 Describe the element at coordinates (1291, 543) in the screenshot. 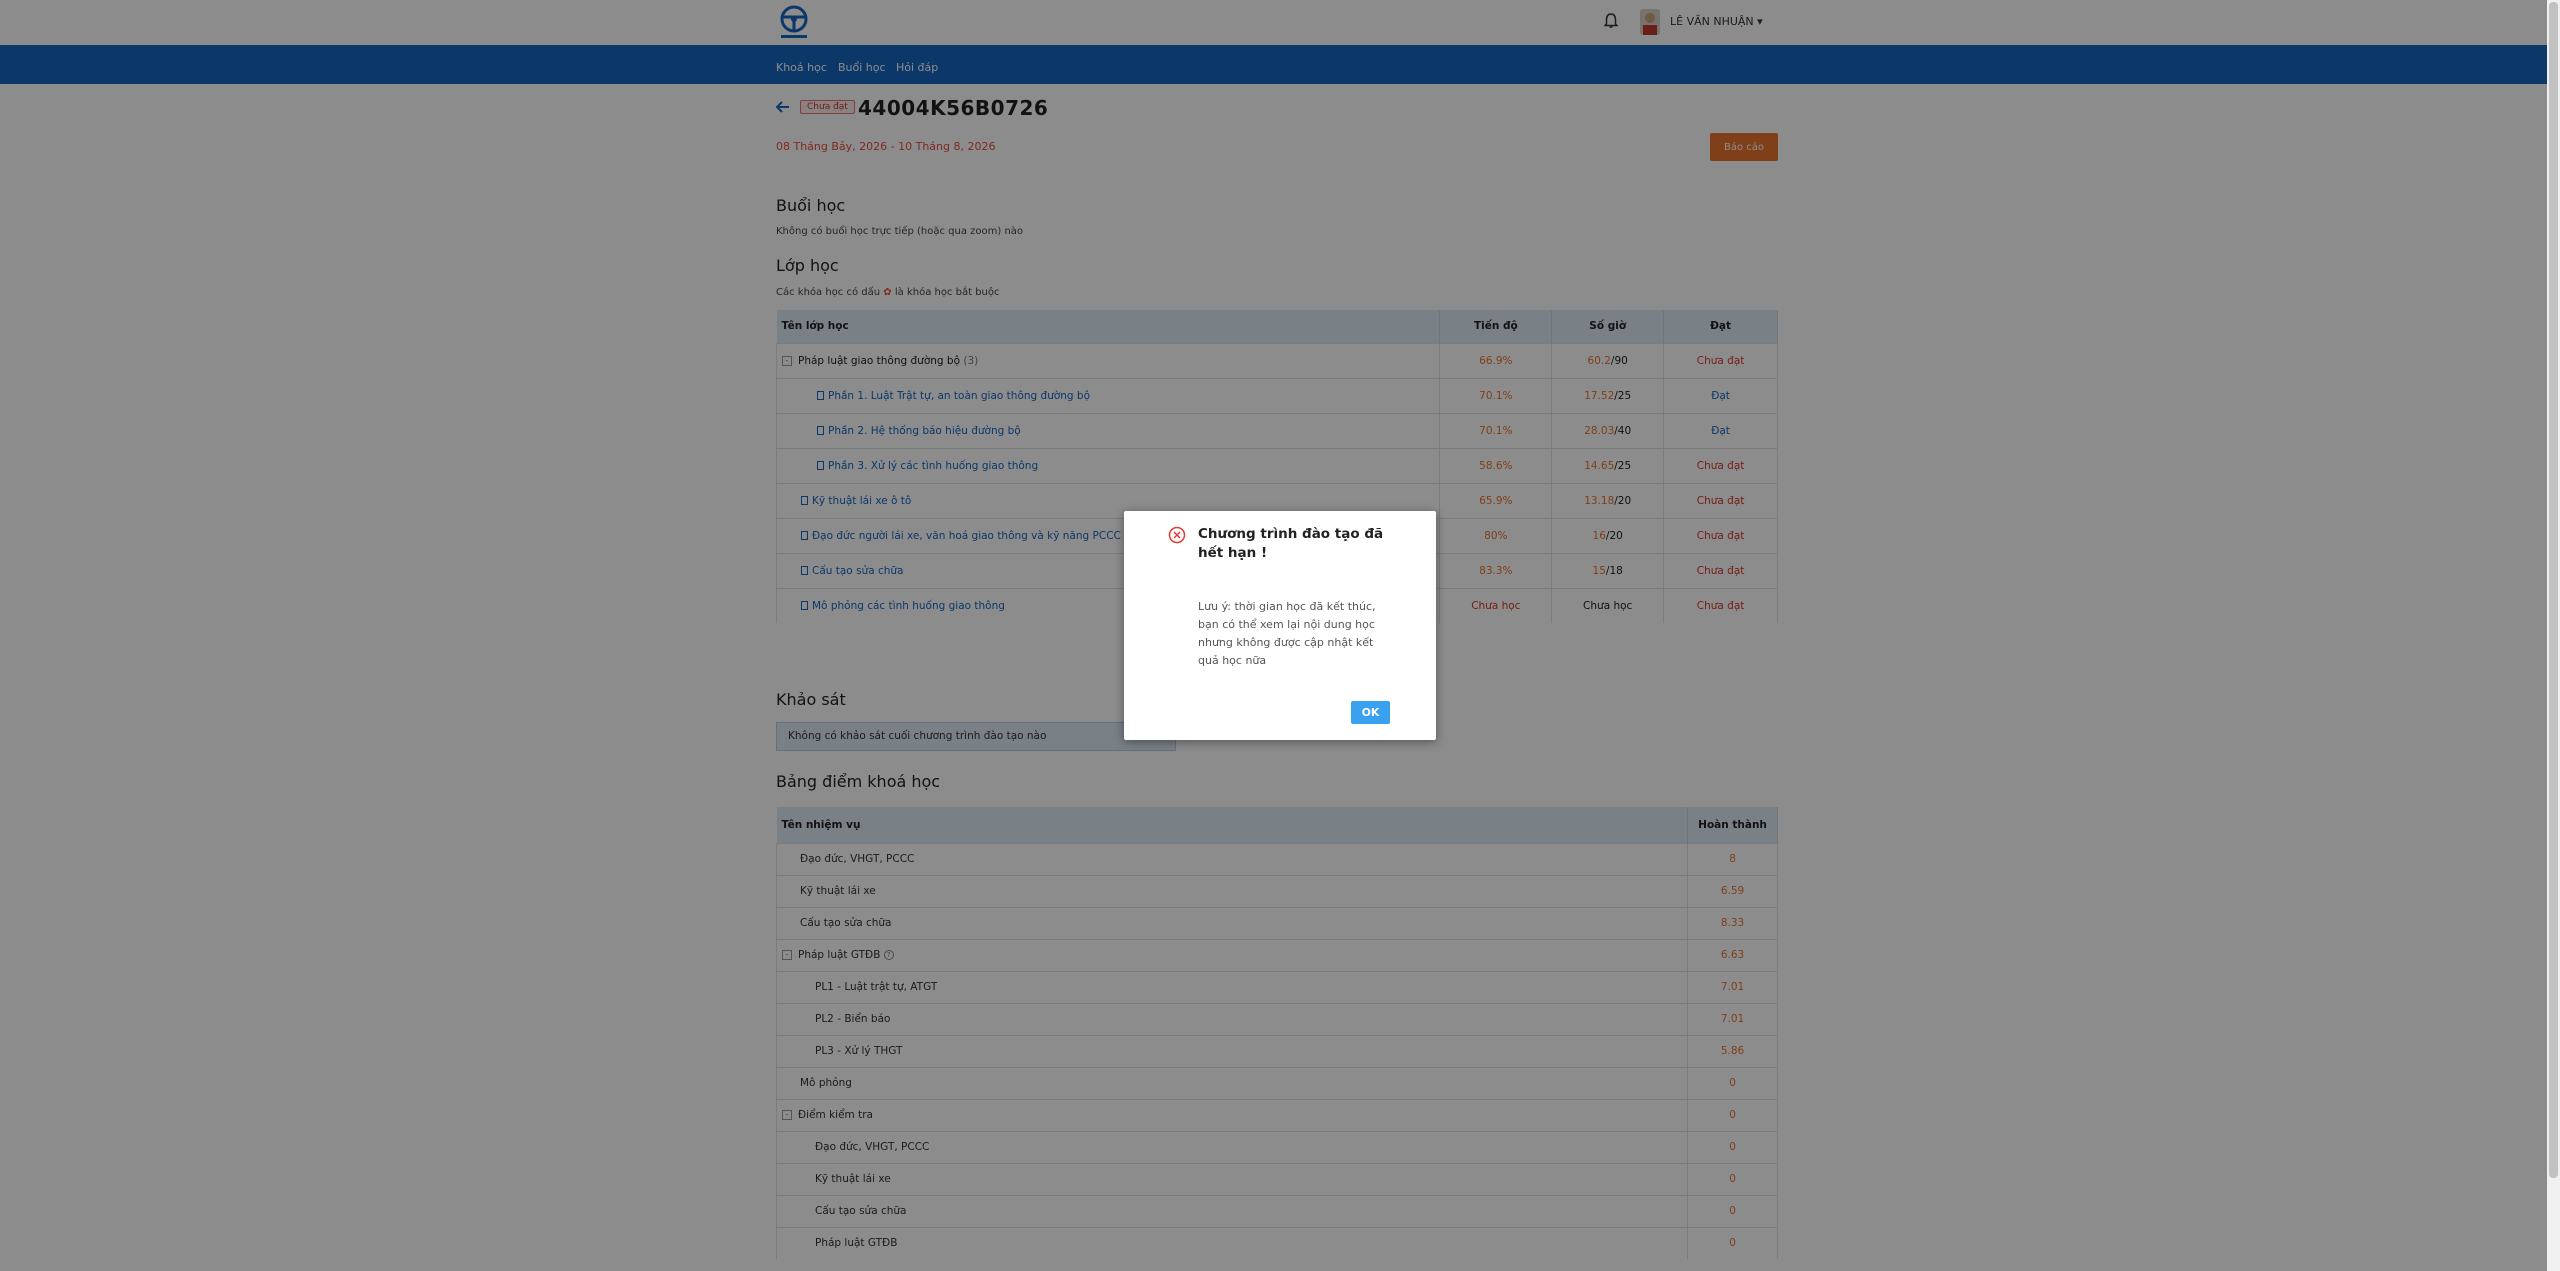

I see `dialog-title: Chương trình đào tạo đã hết hạn !` at that location.